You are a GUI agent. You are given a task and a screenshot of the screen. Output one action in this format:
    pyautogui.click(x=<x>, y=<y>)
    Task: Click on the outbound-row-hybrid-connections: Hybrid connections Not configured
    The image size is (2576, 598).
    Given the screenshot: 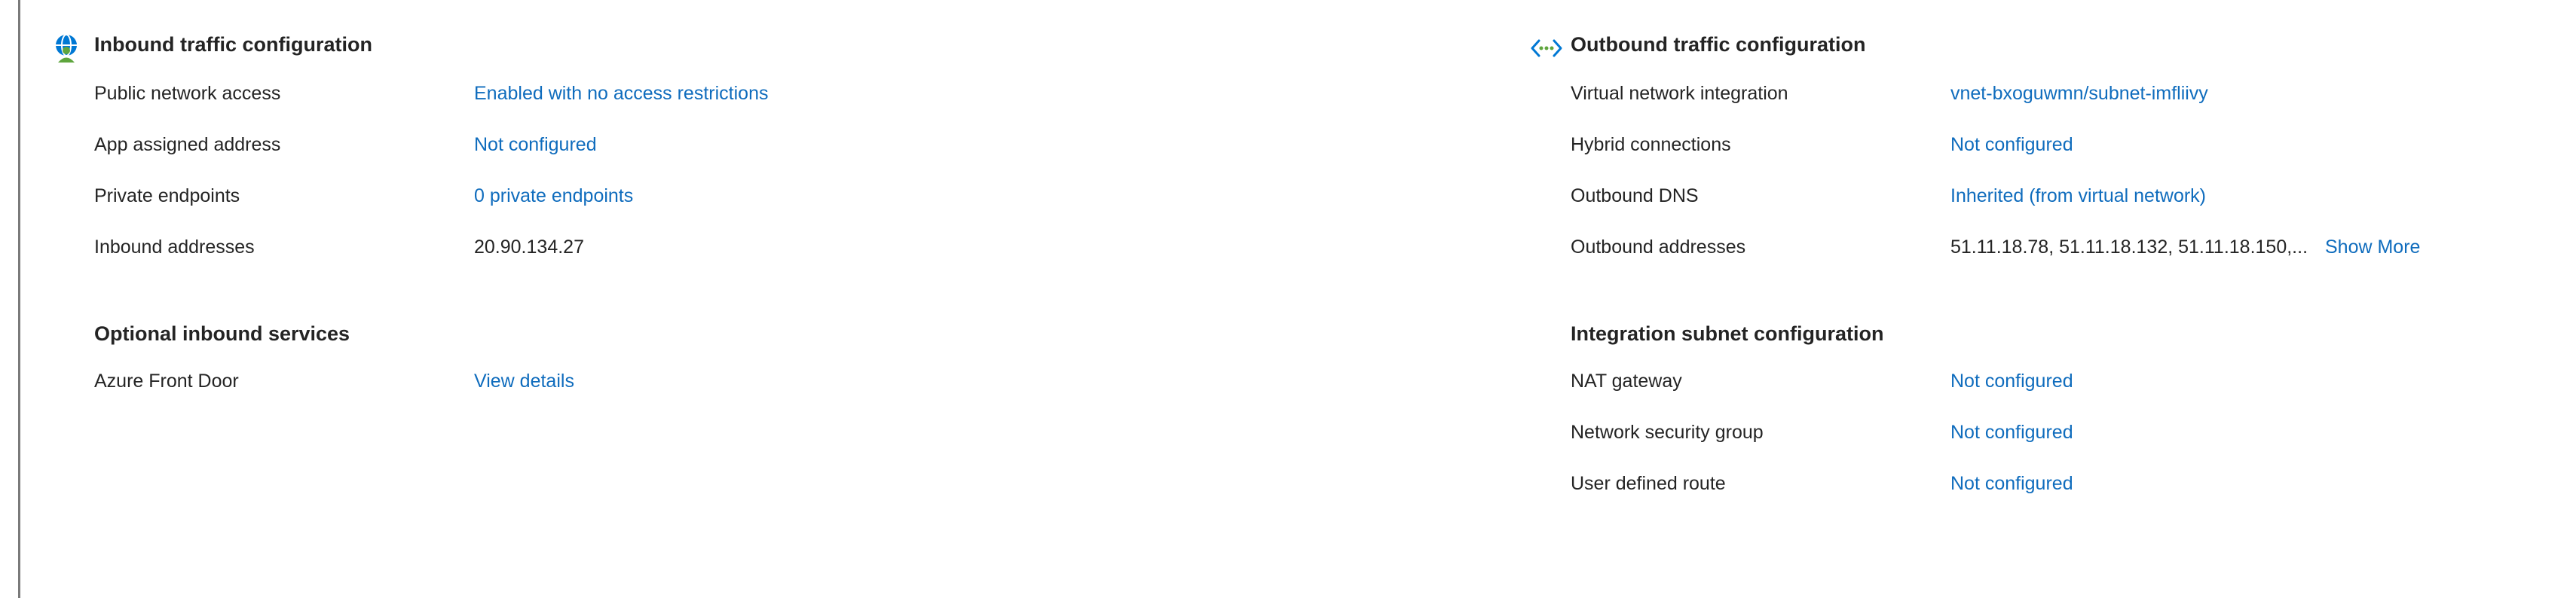 What is the action you would take?
    pyautogui.click(x=2060, y=144)
    